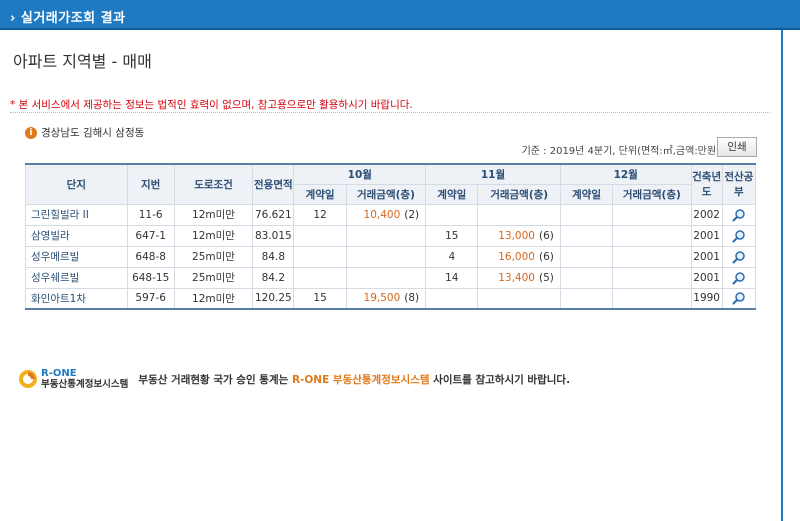  What do you see at coordinates (68, 18) in the screenshot?
I see `header-title: › 실거래가조회 결과` at bounding box center [68, 18].